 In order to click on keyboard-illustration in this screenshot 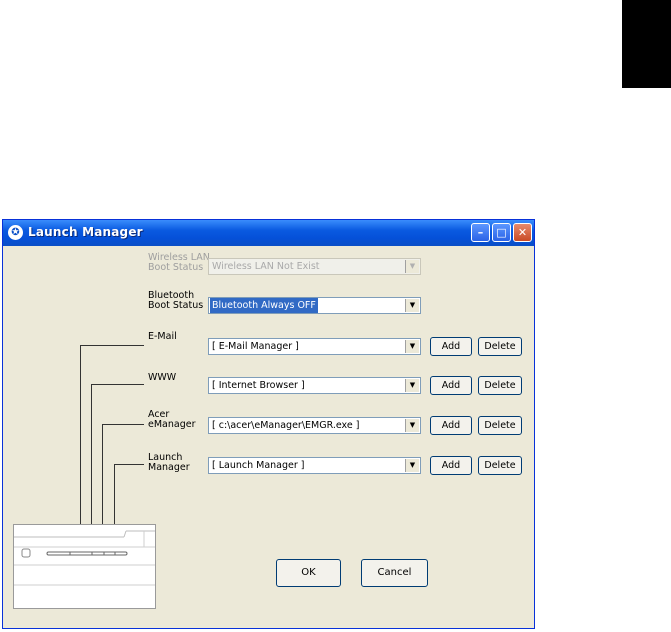, I will do `click(84, 566)`.